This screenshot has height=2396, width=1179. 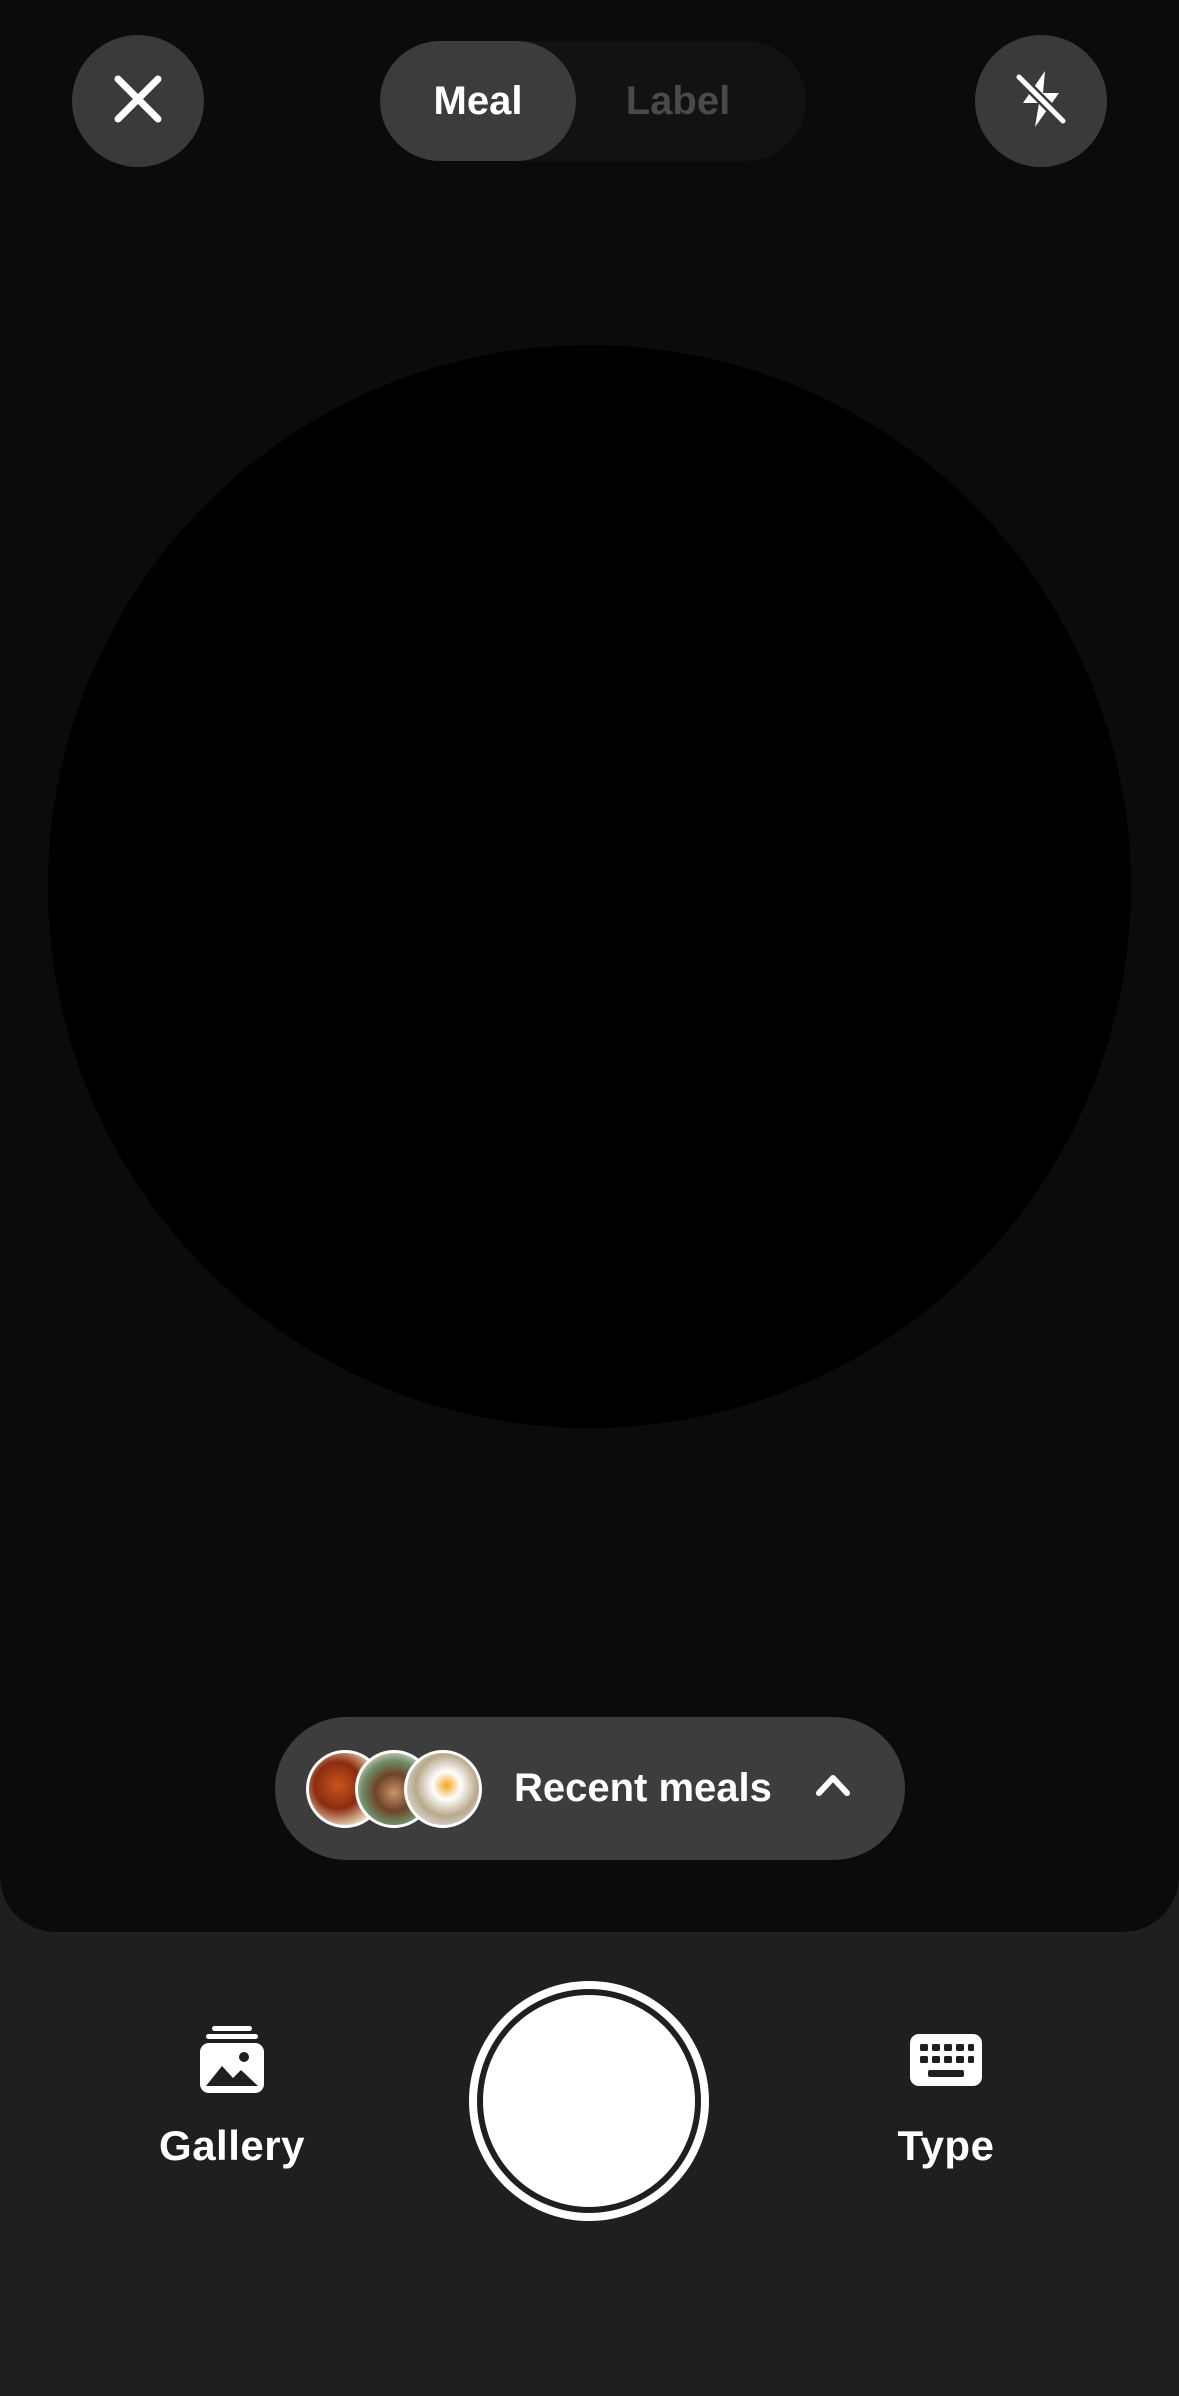 What do you see at coordinates (946, 2145) in the screenshot?
I see `type-label: Type` at bounding box center [946, 2145].